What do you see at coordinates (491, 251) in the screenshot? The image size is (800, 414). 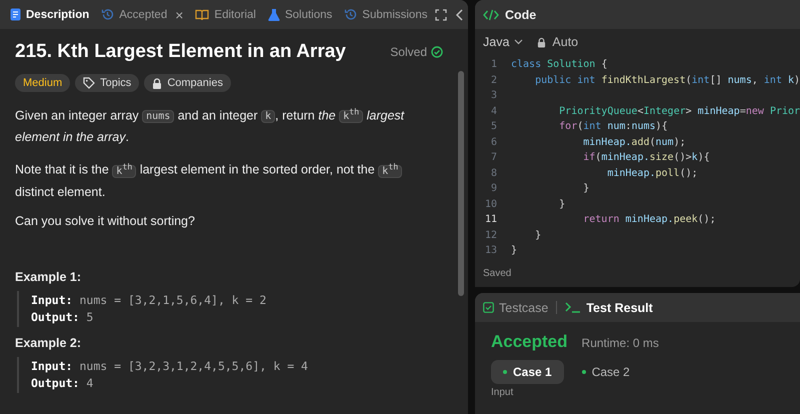 I see `line-number: 13` at bounding box center [491, 251].